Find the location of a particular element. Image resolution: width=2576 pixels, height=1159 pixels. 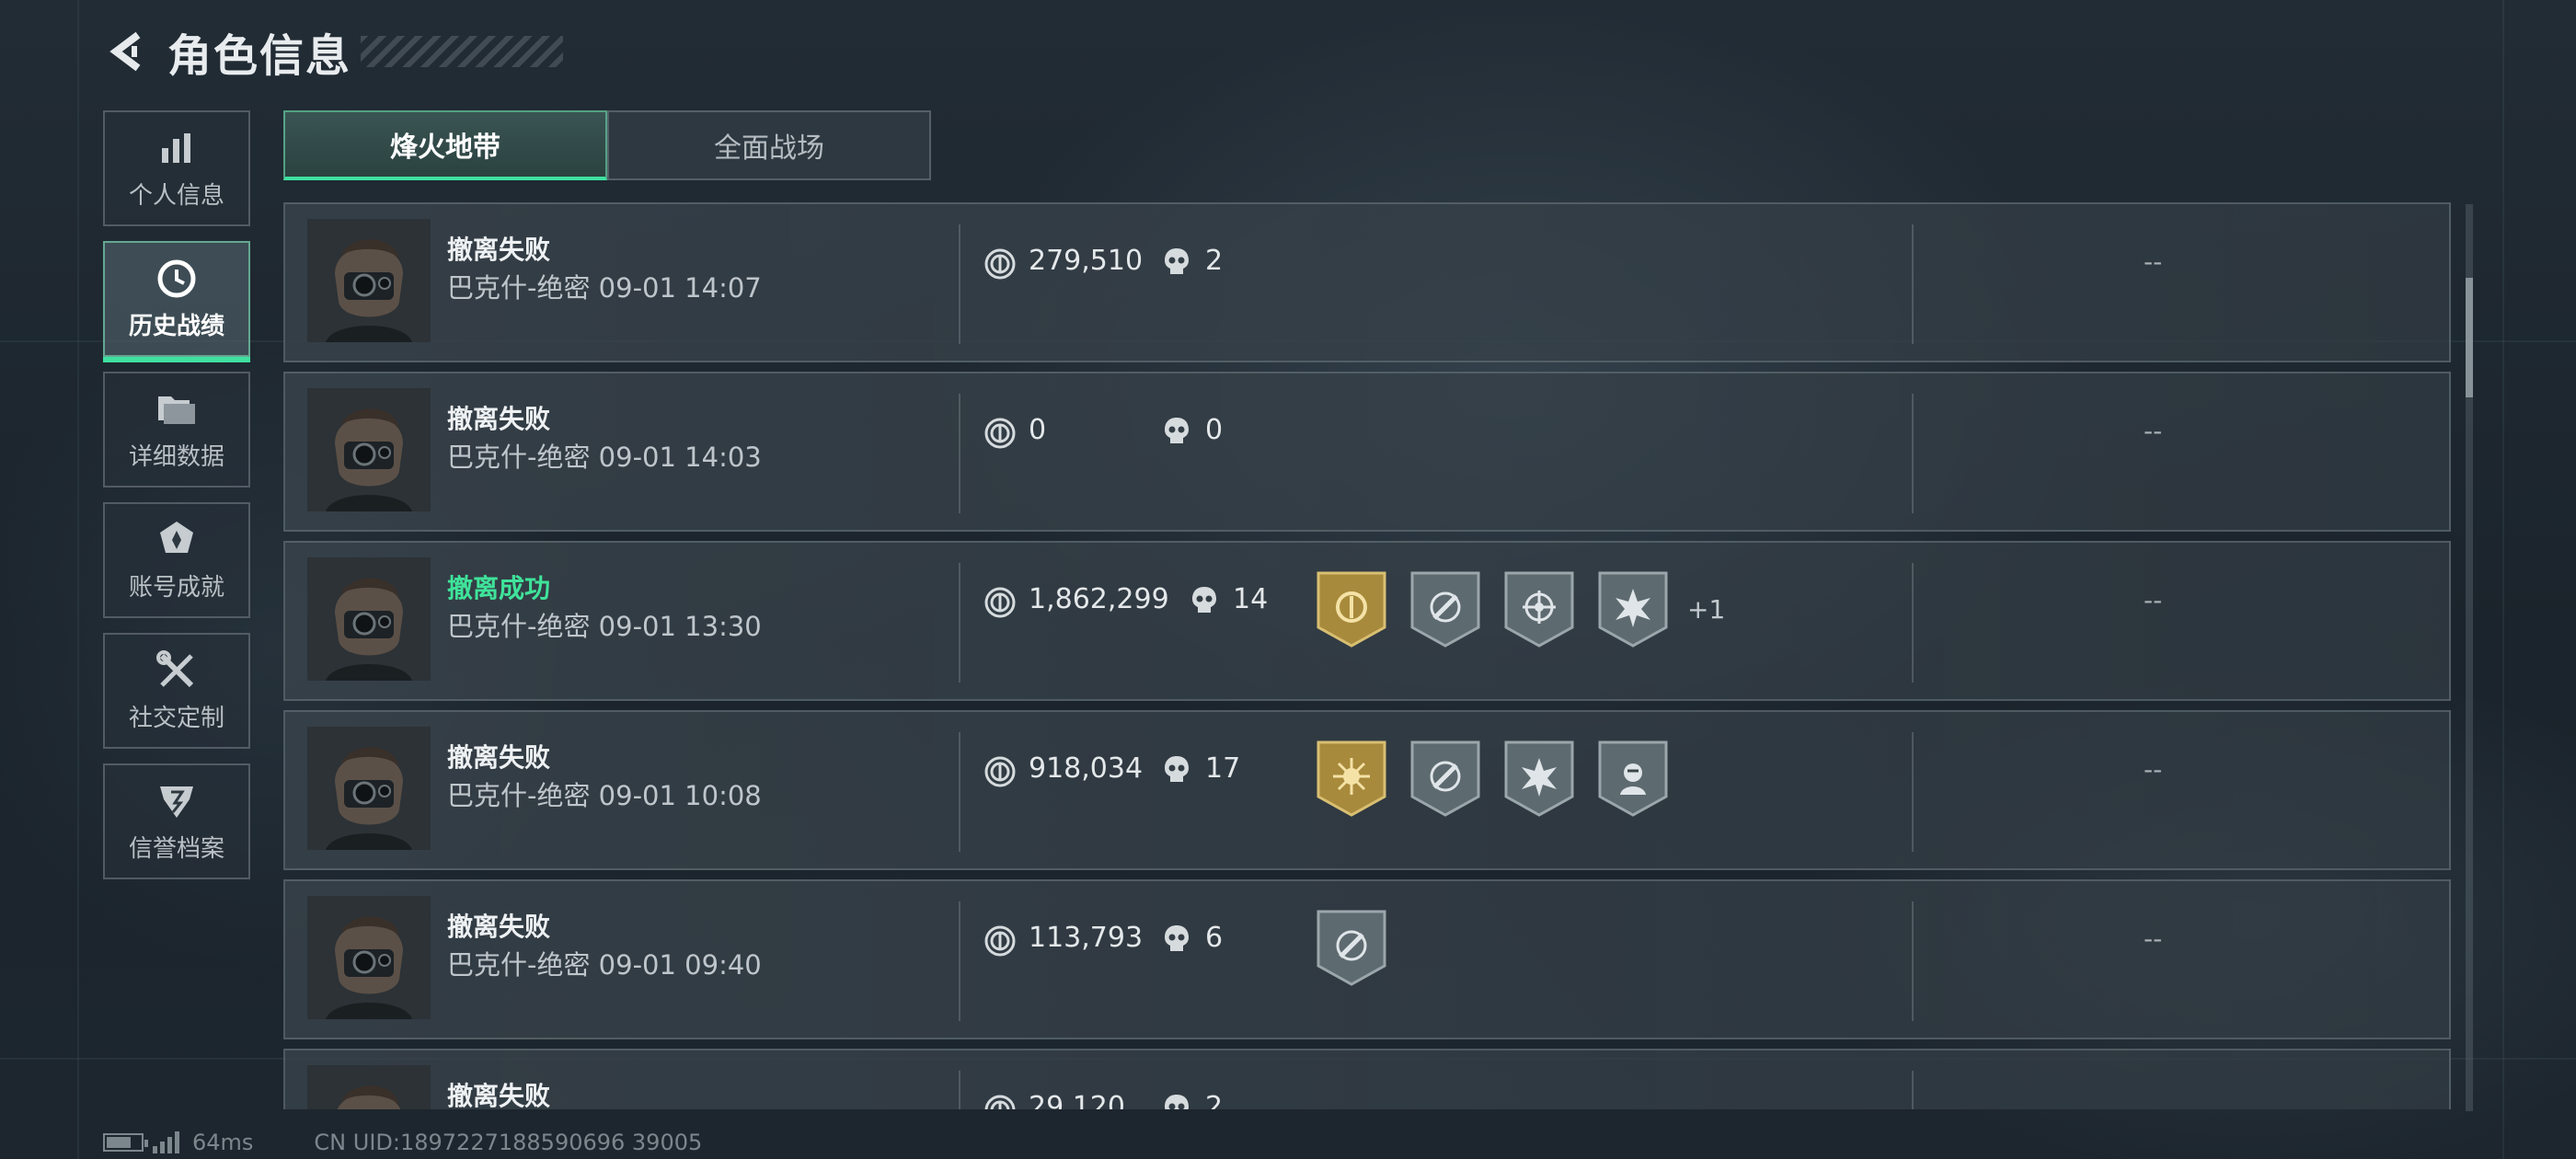

tab-full-battlefield: 全面战场 is located at coordinates (769, 145).